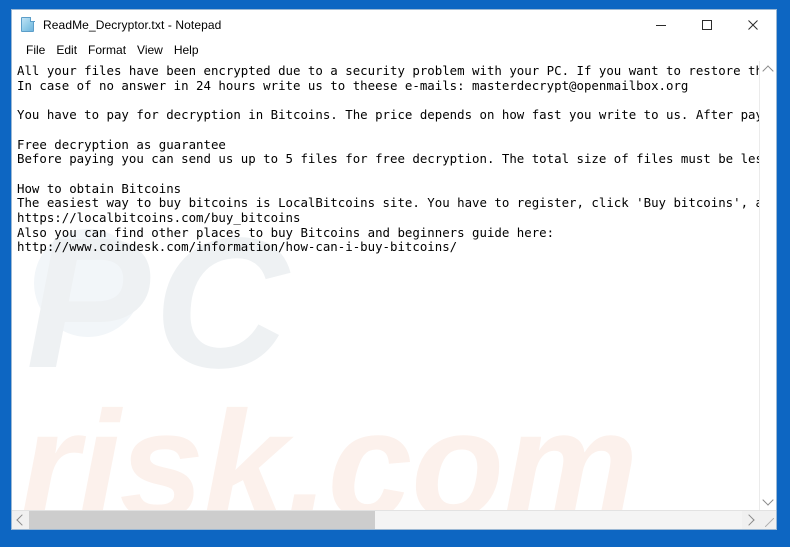  I want to click on window-controls, so click(707, 25).